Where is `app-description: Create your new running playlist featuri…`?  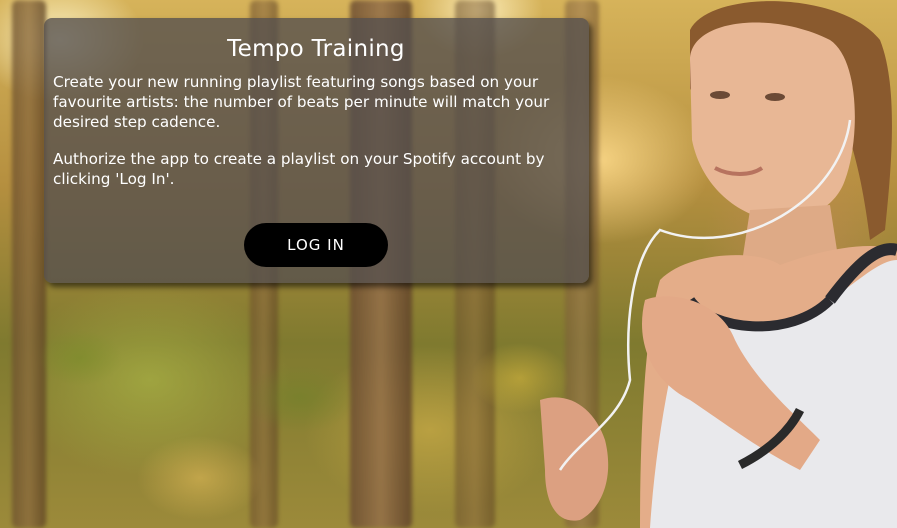
app-description: Create your new running playlist featuri… is located at coordinates (301, 102).